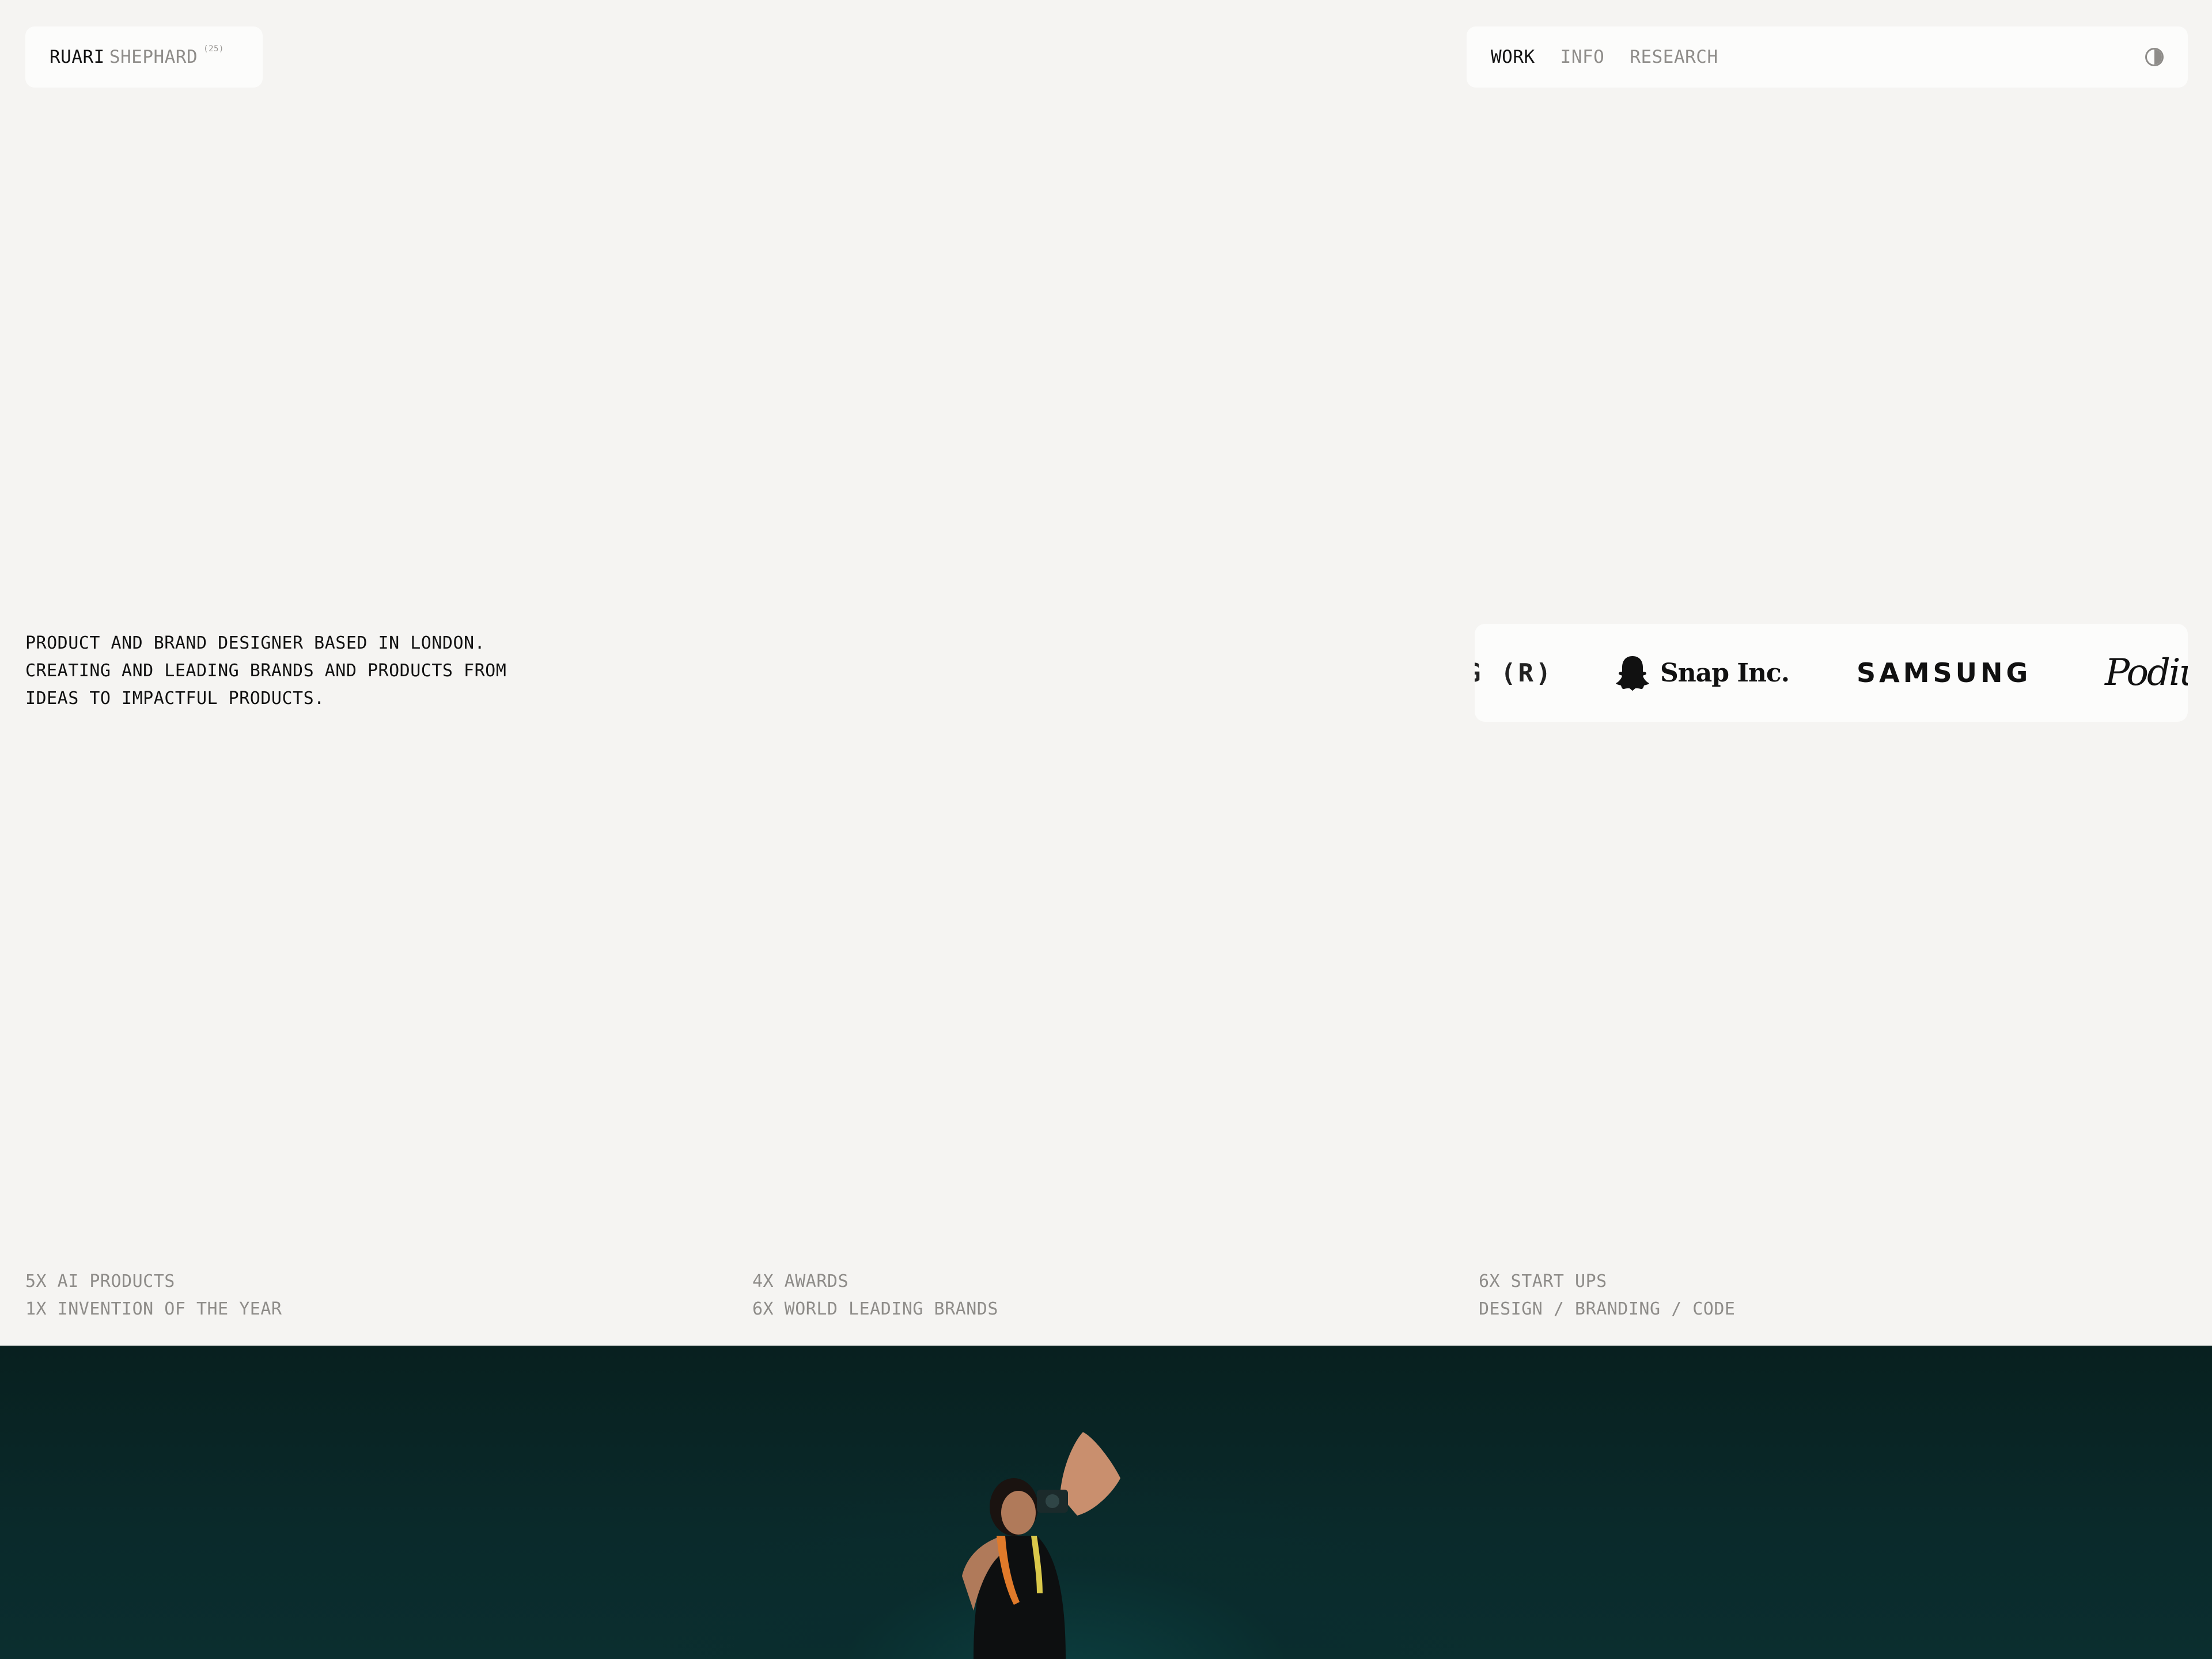 The height and width of the screenshot is (1659, 2212). Describe the element at coordinates (1674, 57) in the screenshot. I see `nav-research: RESEARCH` at that location.